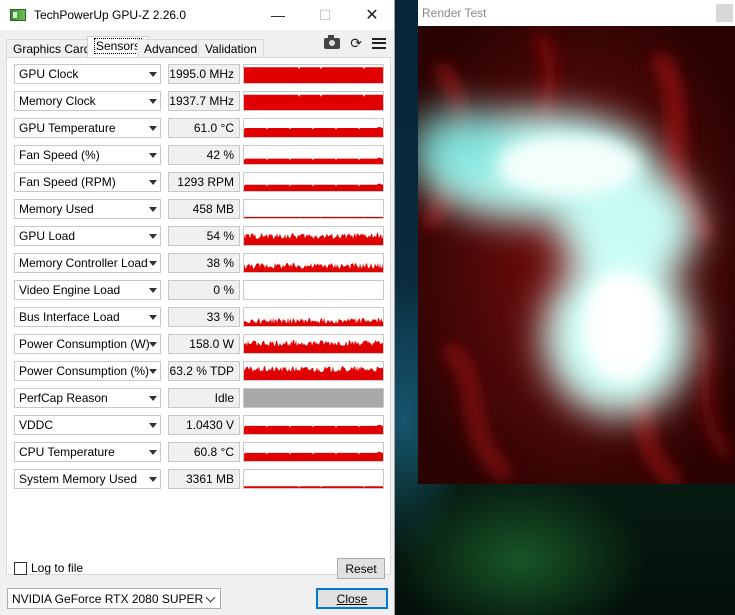  I want to click on sensor-row: Memory Controller Load 38 %, so click(199, 263).